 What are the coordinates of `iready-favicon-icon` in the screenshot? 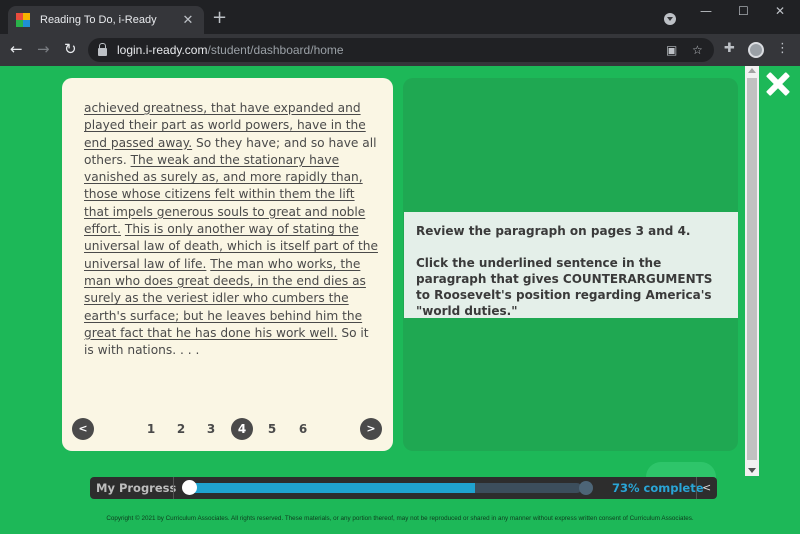 It's located at (23, 20).